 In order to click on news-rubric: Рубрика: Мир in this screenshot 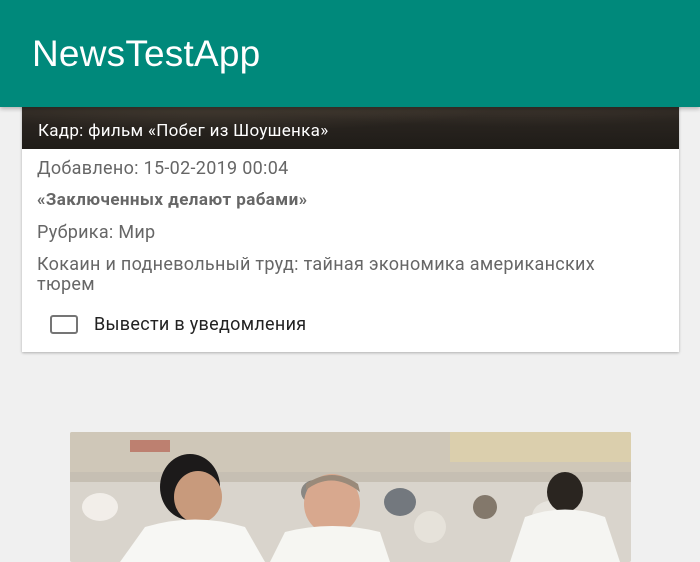, I will do `click(96, 232)`.